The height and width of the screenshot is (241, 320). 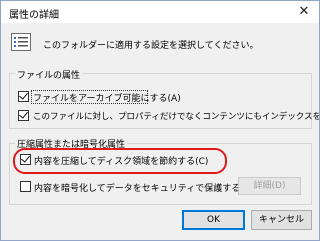 What do you see at coordinates (21, 42) in the screenshot?
I see `attributes-list-icon` at bounding box center [21, 42].